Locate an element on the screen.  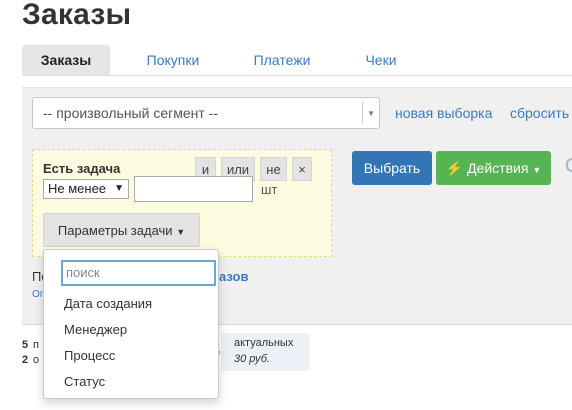
dropdown-search-input: поиск is located at coordinates (138, 273).